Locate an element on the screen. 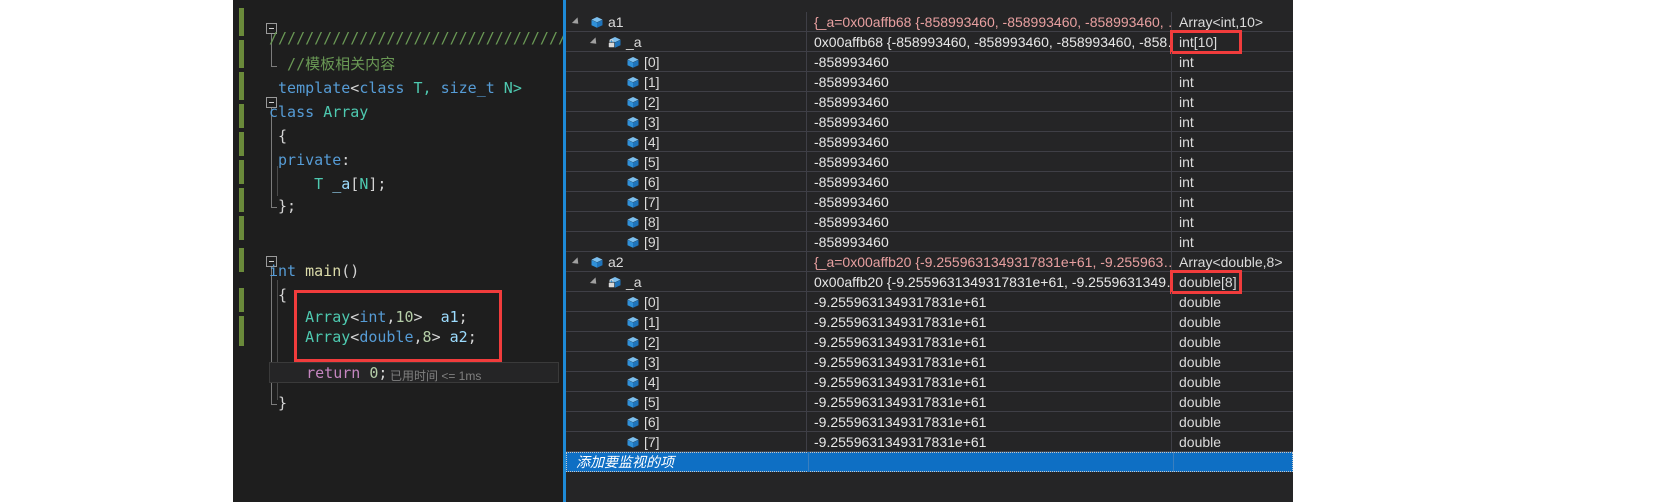 Image resolution: width=1654 pixels, height=502 pixels. watch-row: [9] -858993460 int is located at coordinates (929, 242).